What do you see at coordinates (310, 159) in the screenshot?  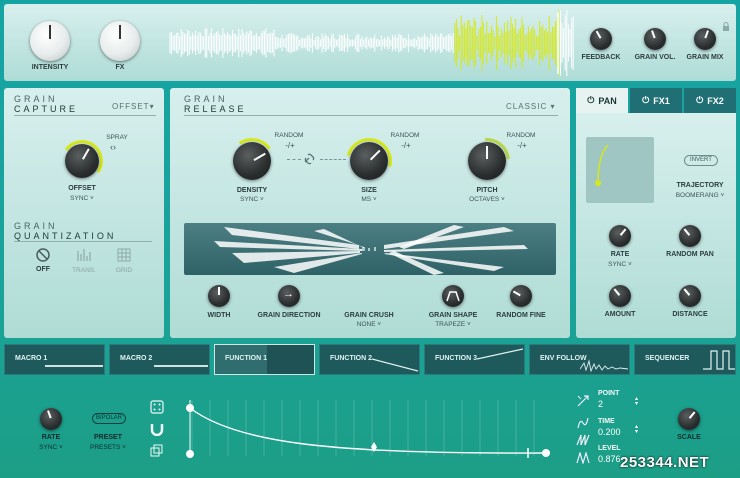 I see `link-icon` at bounding box center [310, 159].